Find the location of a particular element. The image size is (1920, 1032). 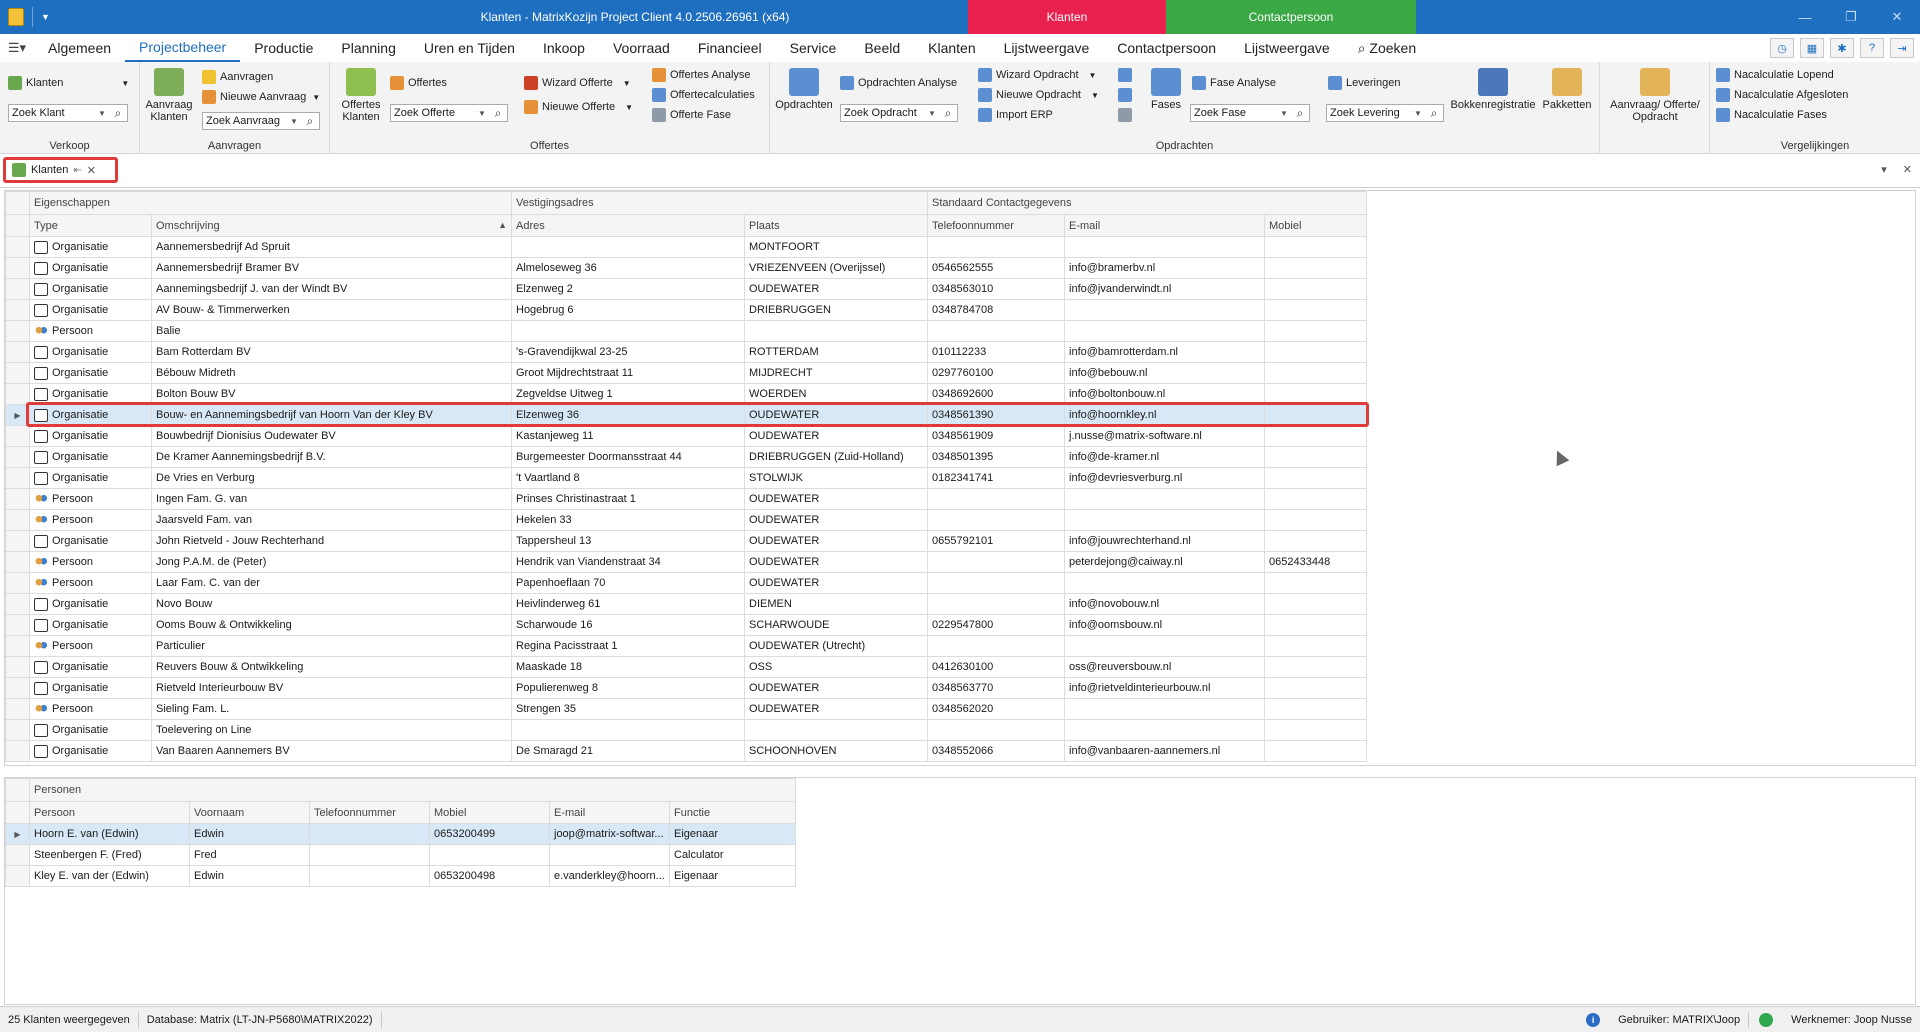

cell-omschrijving: De Kramer Aannemingsbedrijf B.V. is located at coordinates (331, 457).